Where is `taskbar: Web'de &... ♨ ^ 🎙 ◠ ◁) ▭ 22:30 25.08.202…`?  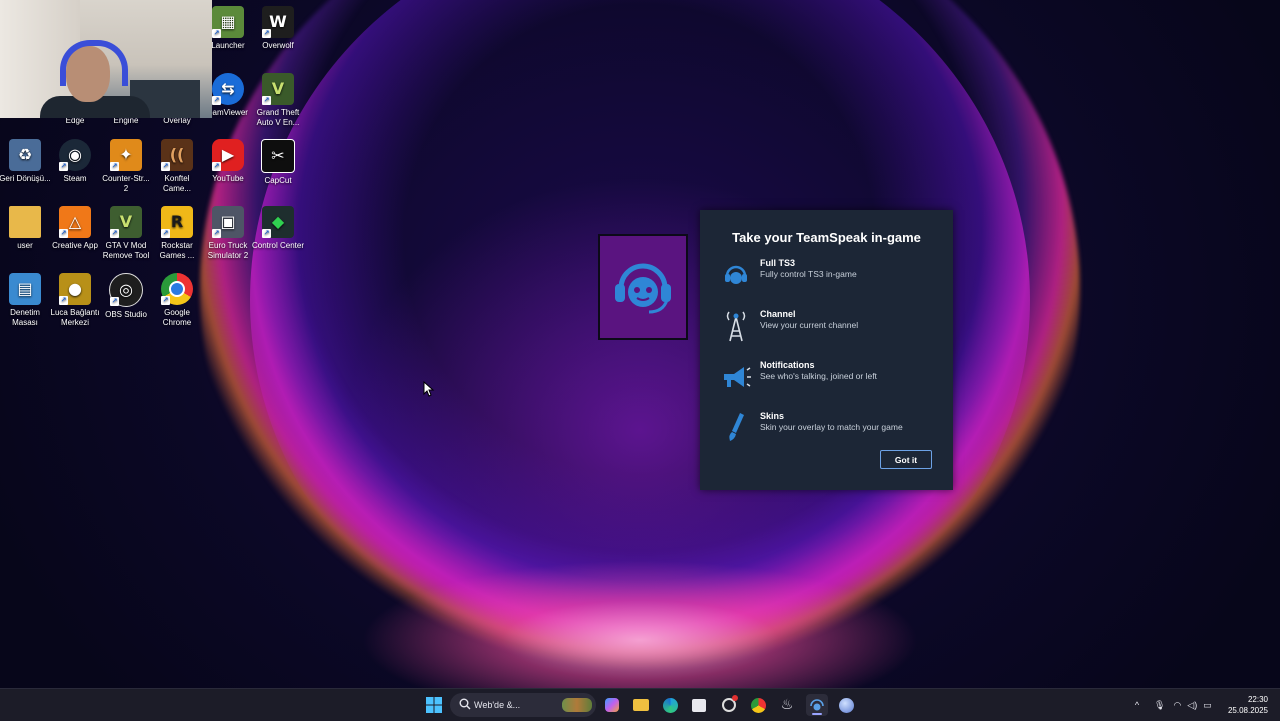 taskbar: Web'de &... ♨ ^ 🎙 ◠ ◁) ▭ 22:30 25.08.202… is located at coordinates (640, 704).